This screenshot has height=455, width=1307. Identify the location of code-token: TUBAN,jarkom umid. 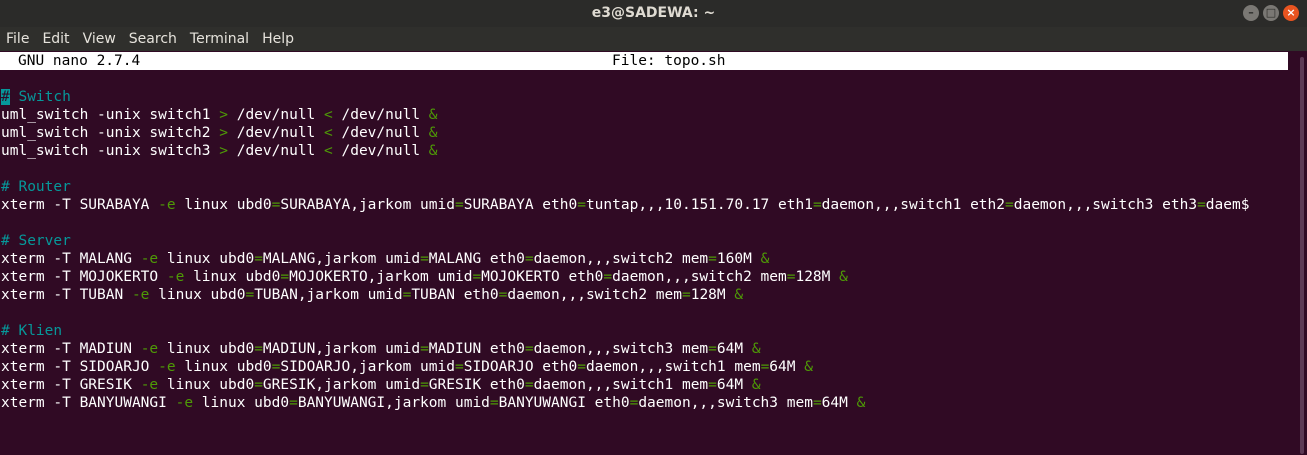
(328, 295).